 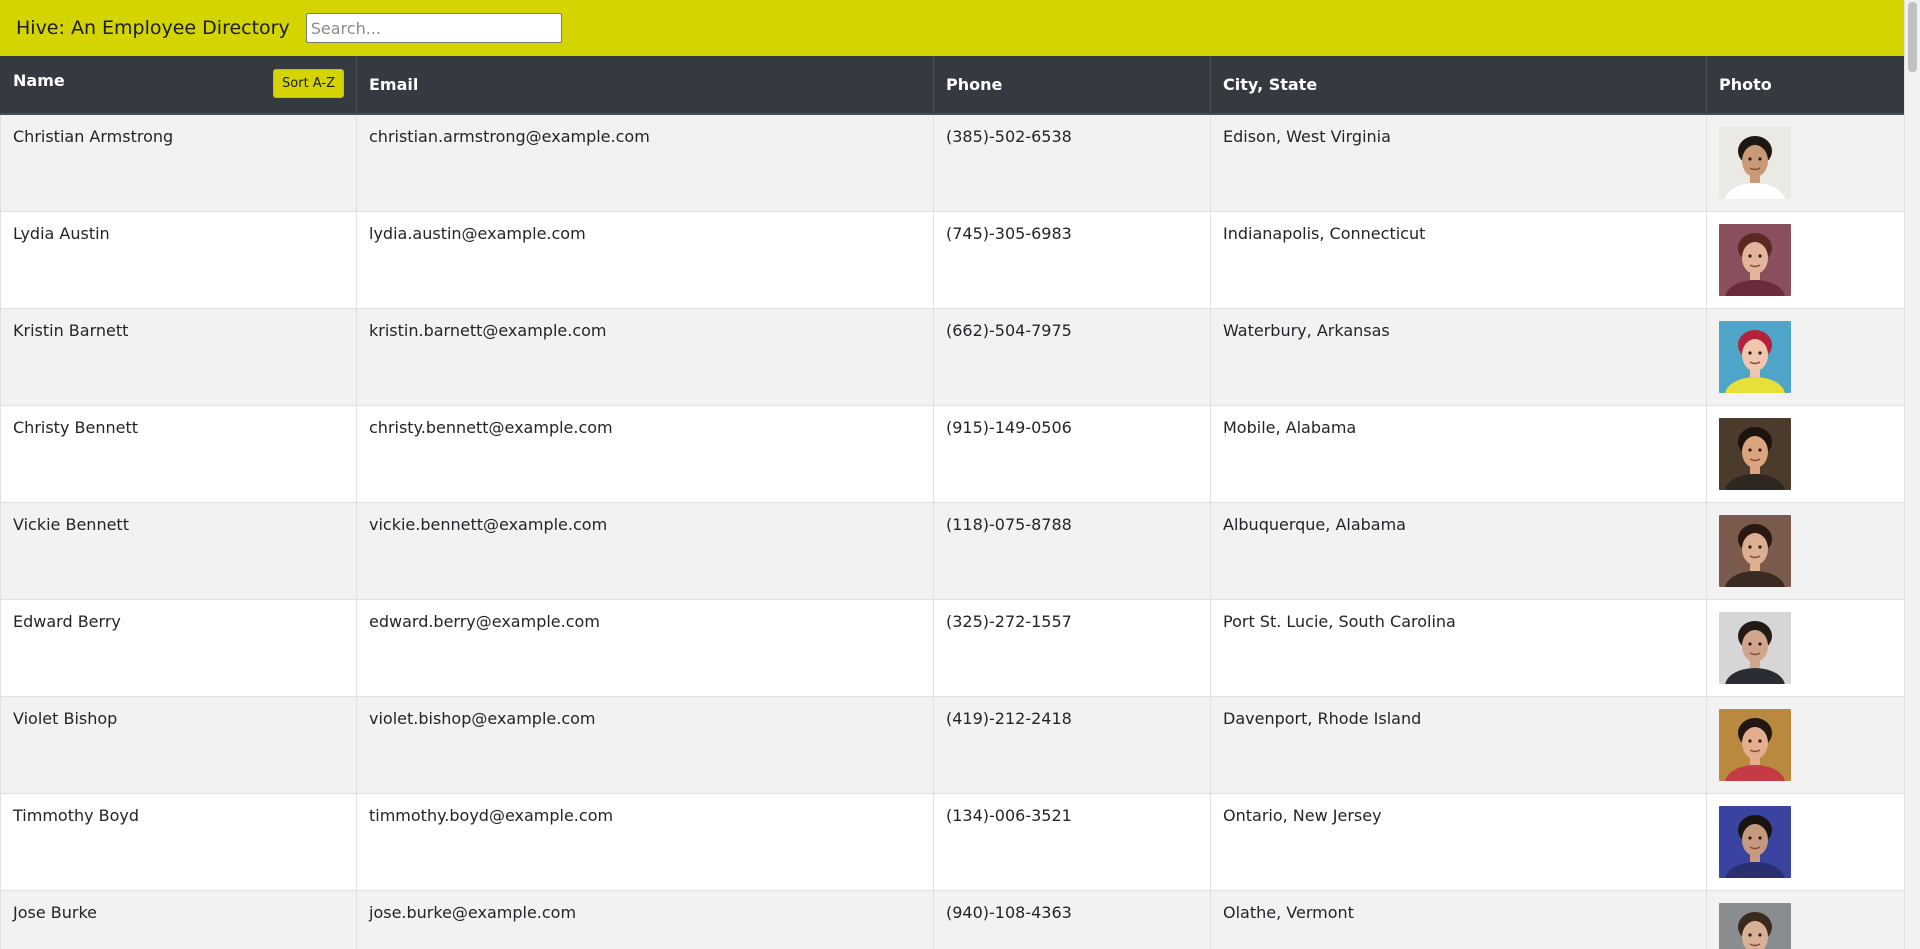 What do you see at coordinates (645, 919) in the screenshot?
I see `cell-email: jose.burke@example.com` at bounding box center [645, 919].